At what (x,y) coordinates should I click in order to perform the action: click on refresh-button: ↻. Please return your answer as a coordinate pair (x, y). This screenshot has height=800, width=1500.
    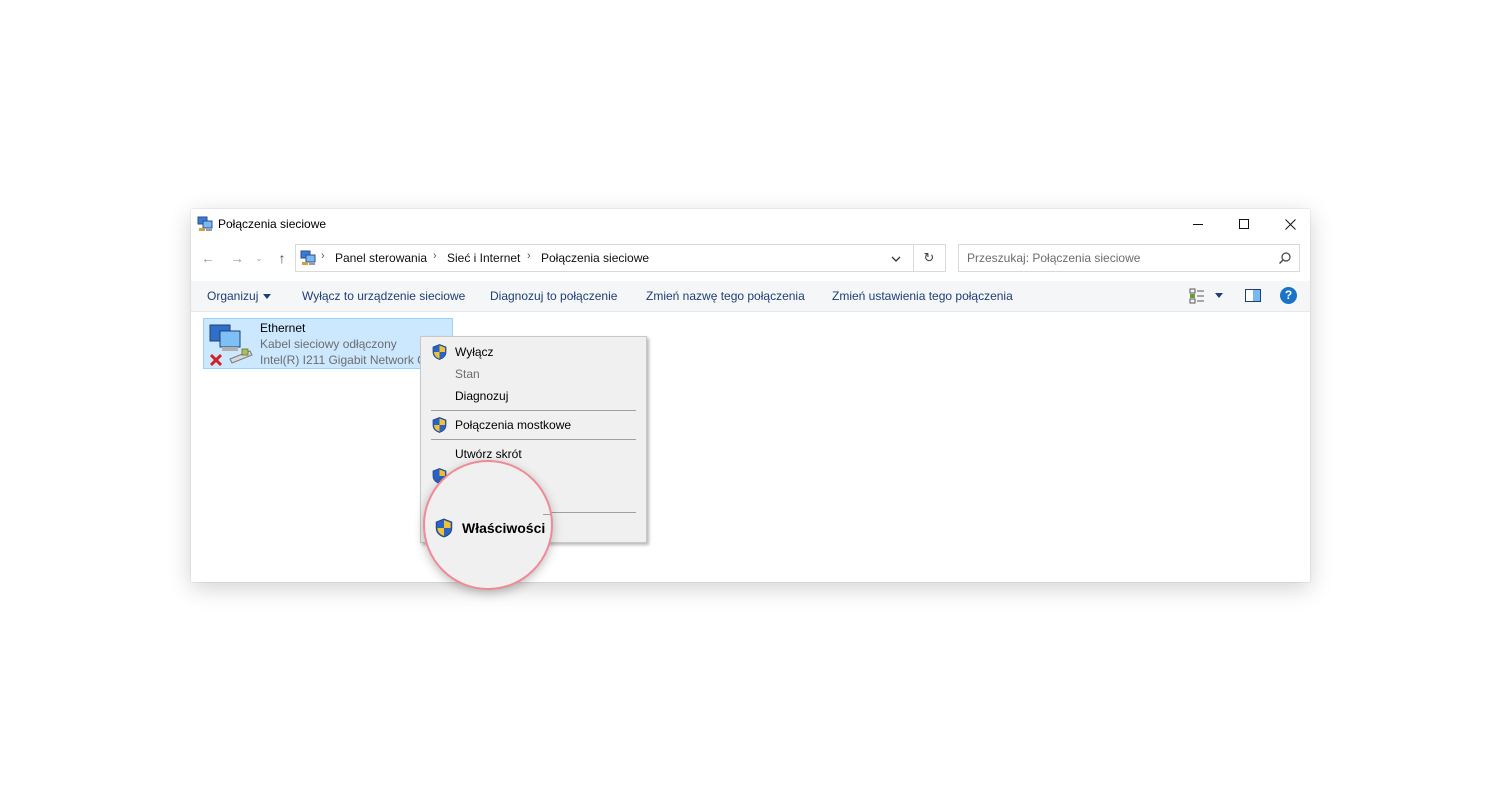
    Looking at the image, I should click on (929, 258).